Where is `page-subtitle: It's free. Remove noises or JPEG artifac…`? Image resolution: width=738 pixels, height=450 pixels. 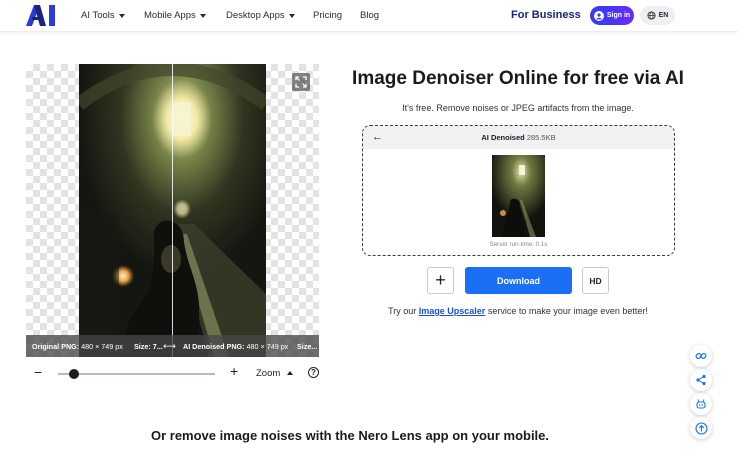 page-subtitle: It's free. Remove noises or JPEG artifac… is located at coordinates (518, 108).